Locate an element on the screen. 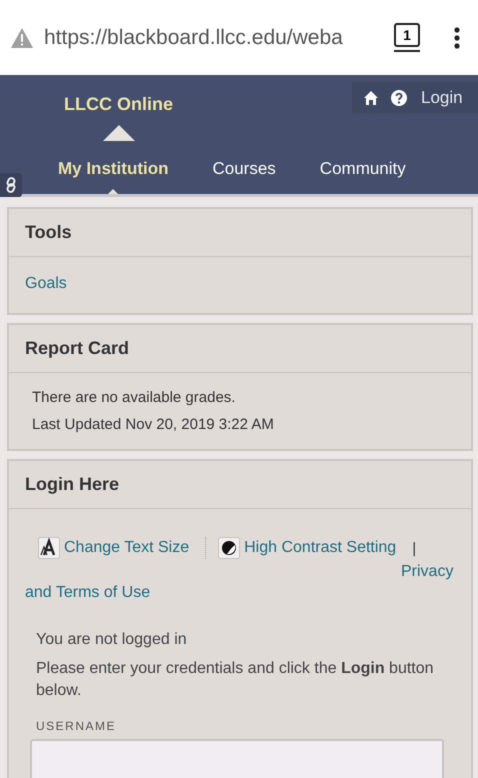  nav-tab: Courses is located at coordinates (244, 176).